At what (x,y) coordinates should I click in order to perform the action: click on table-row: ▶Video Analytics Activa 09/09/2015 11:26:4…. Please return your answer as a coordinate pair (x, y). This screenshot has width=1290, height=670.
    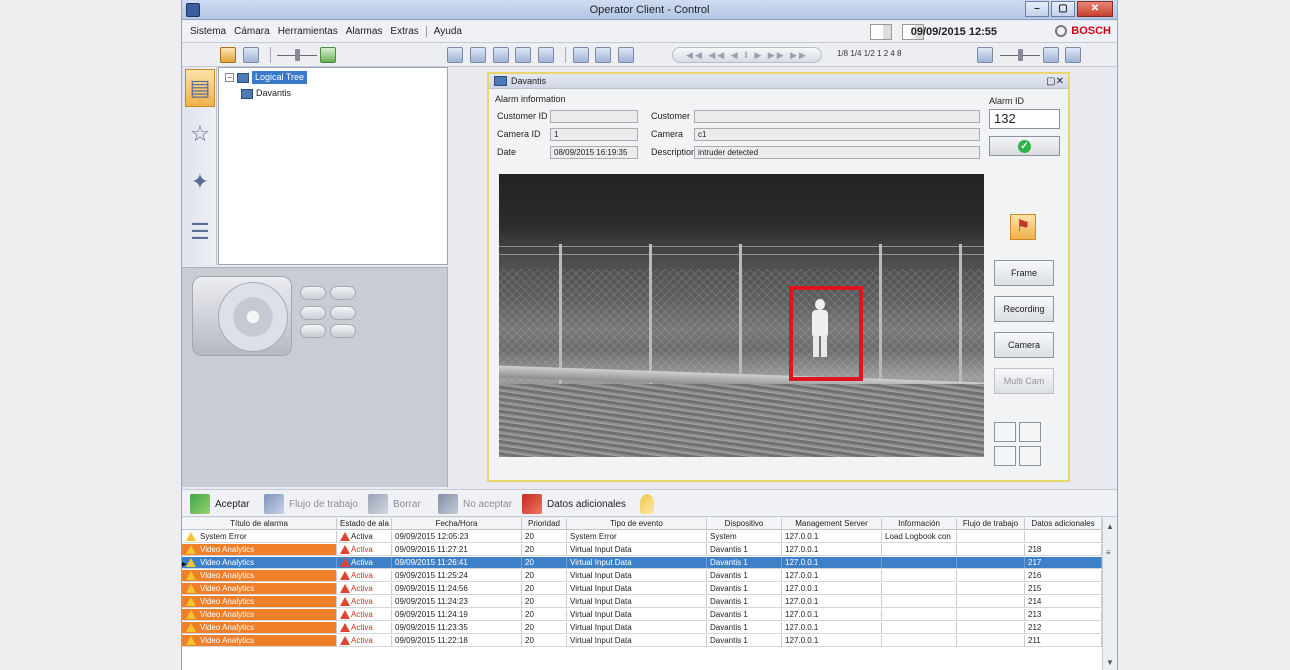
    Looking at the image, I should click on (642, 563).